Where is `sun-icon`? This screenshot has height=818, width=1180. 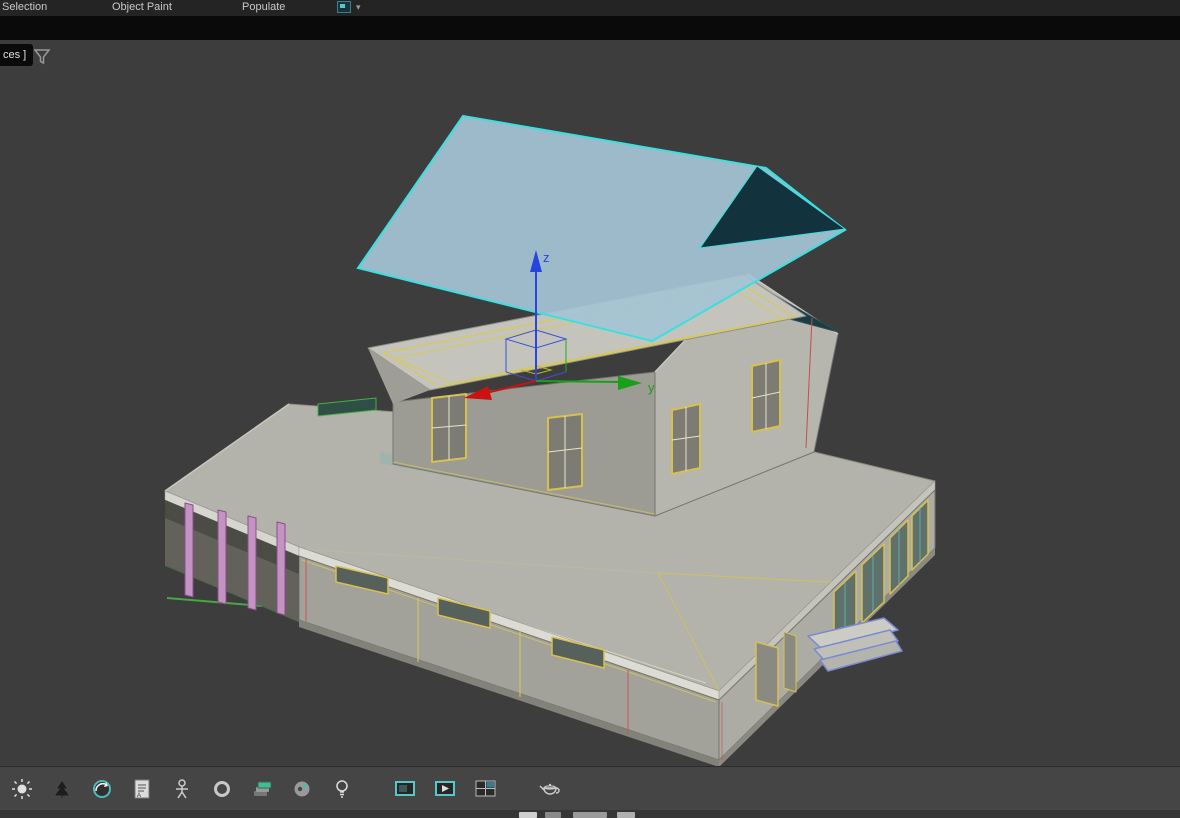
sun-icon is located at coordinates (22, 789).